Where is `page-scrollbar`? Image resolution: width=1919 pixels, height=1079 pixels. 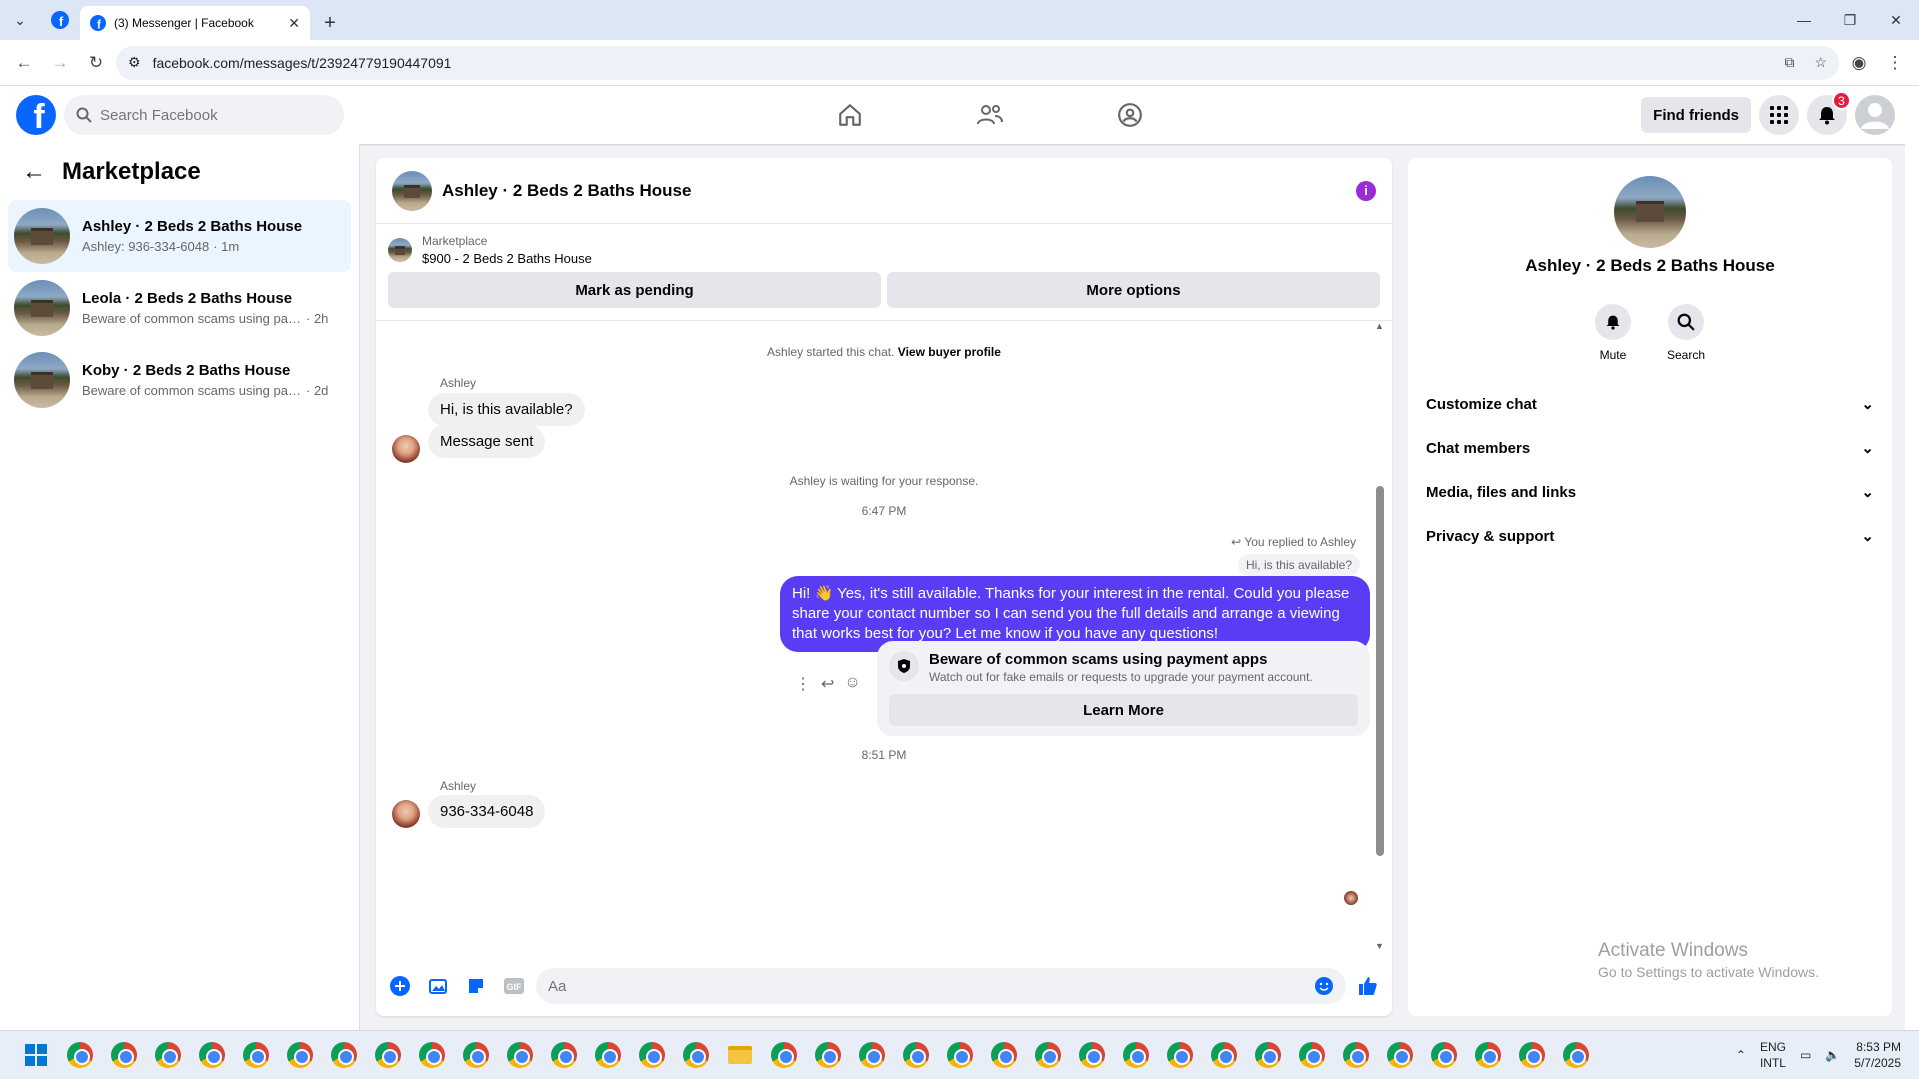
page-scrollbar is located at coordinates (1912, 558).